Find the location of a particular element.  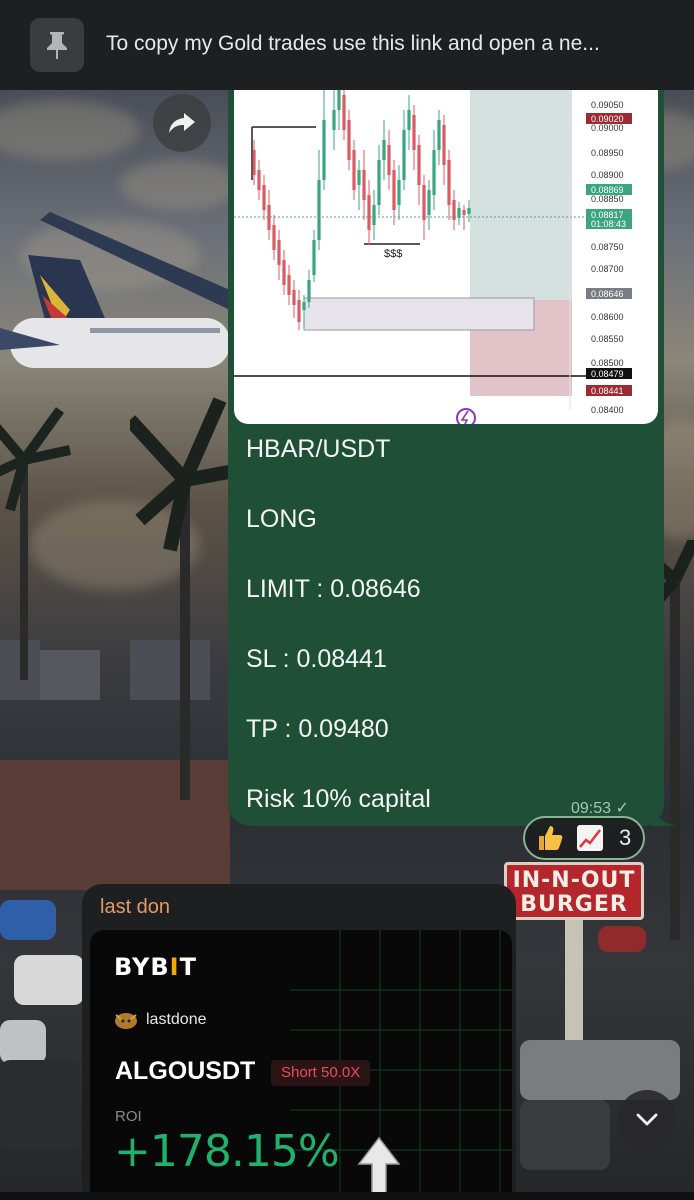

order-block is located at coordinates (419, 314).